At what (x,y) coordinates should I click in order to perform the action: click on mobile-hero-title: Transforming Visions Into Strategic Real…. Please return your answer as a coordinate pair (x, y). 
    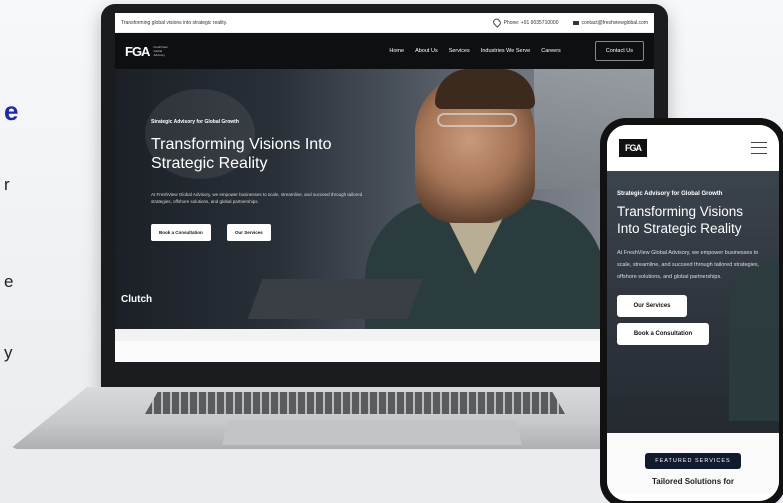
    Looking at the image, I should click on (680, 220).